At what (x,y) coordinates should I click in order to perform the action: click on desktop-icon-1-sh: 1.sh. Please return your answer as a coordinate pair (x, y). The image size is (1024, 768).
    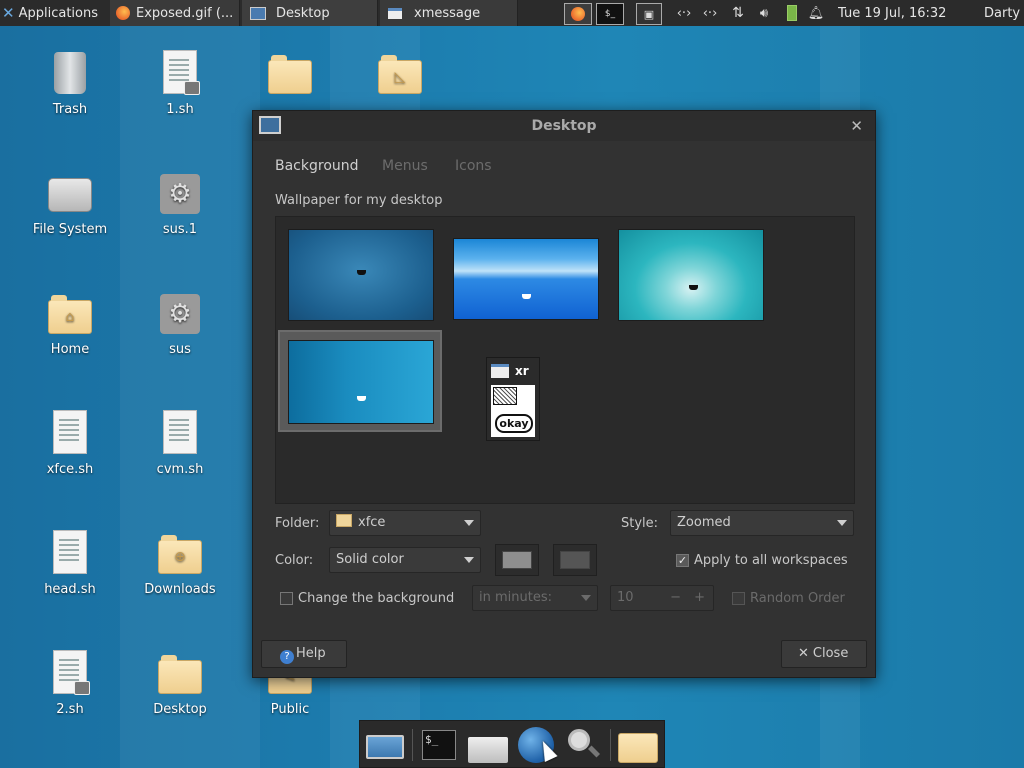
    Looking at the image, I should click on (180, 83).